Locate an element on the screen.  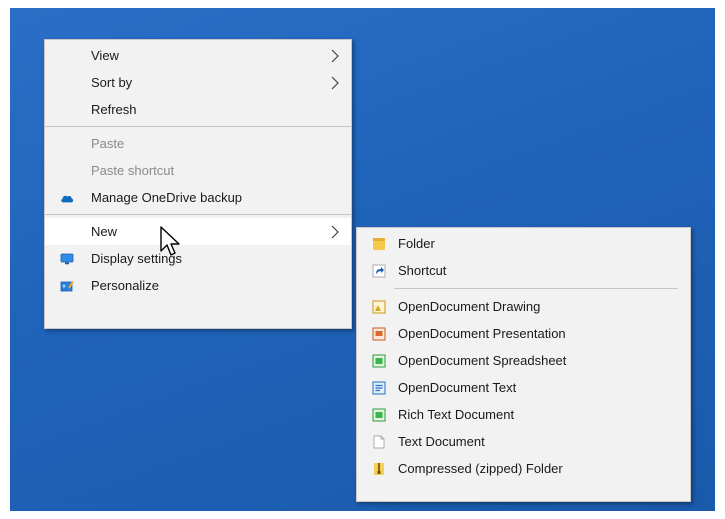
submenu-item-opendocument-drawing: OpenDocument Drawing is located at coordinates (523, 306).